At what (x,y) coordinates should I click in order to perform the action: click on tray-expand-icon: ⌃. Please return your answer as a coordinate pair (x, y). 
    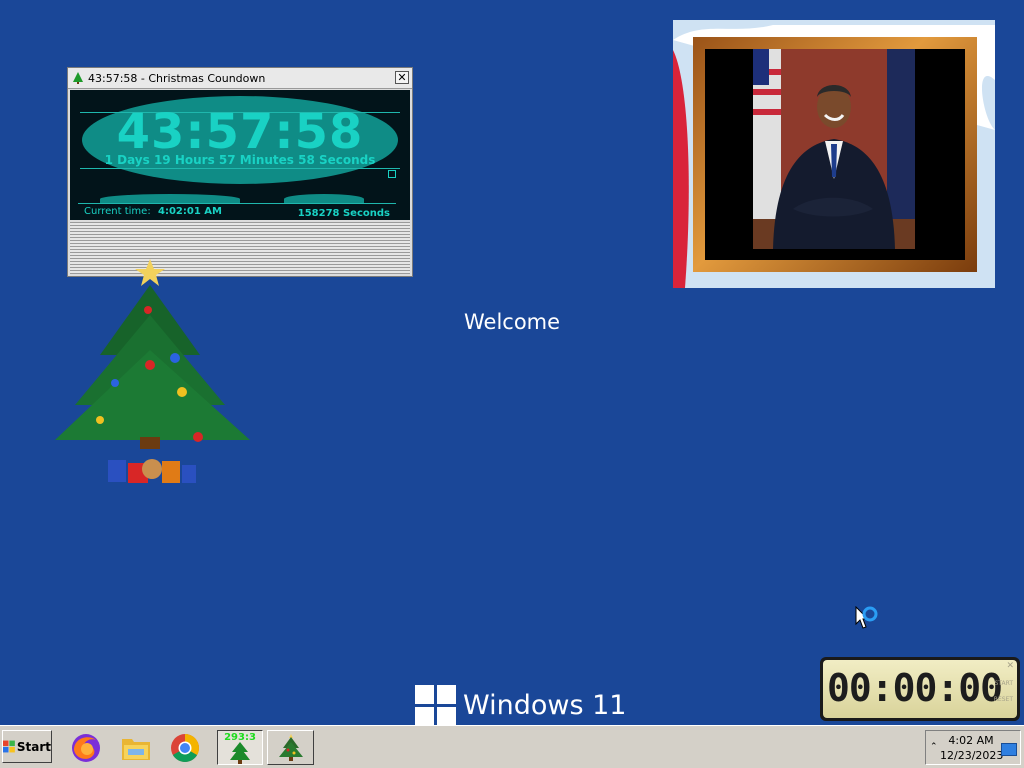
    Looking at the image, I should click on (934, 747).